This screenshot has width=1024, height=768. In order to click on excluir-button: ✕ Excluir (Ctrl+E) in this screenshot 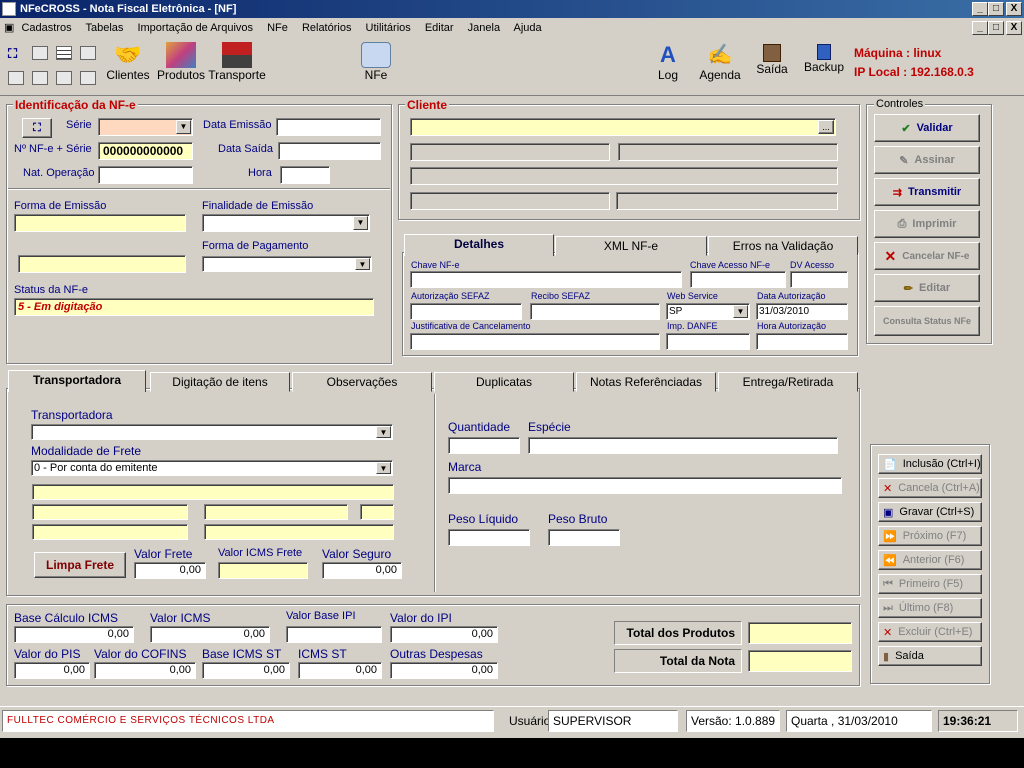, I will do `click(930, 632)`.